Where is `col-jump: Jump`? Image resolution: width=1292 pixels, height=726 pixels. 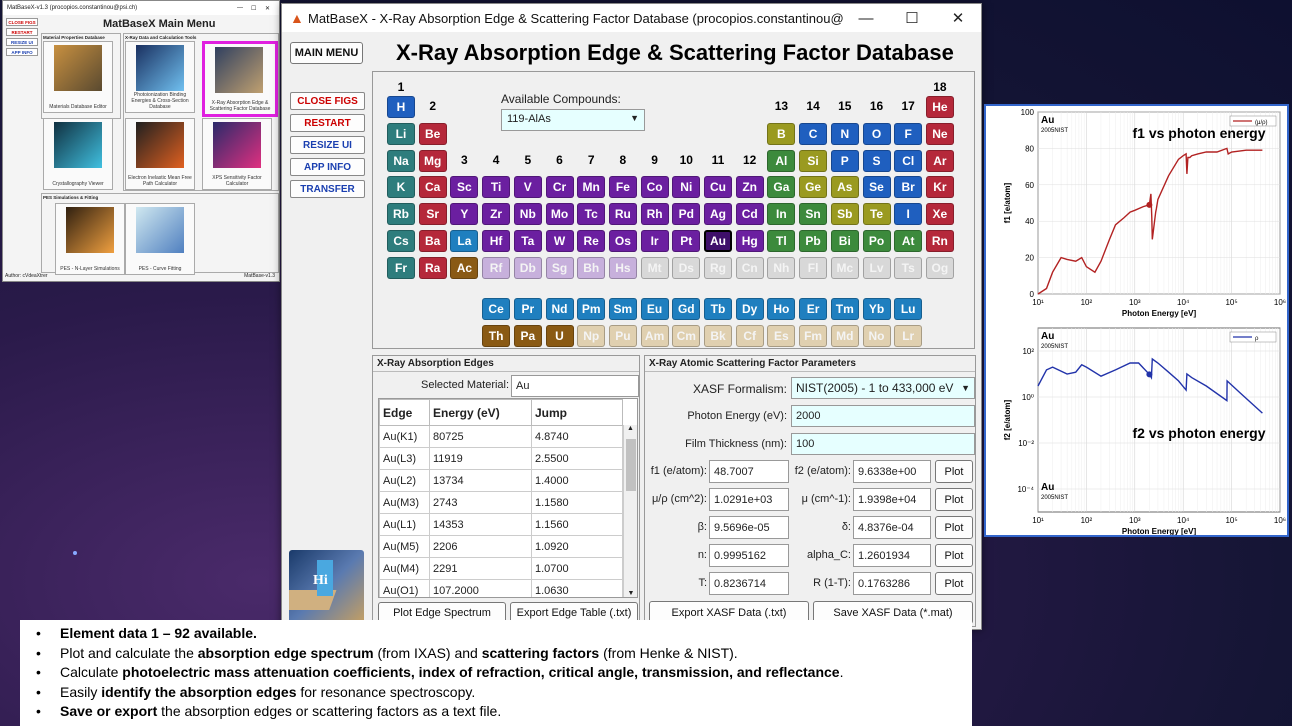 col-jump: Jump is located at coordinates (577, 412).